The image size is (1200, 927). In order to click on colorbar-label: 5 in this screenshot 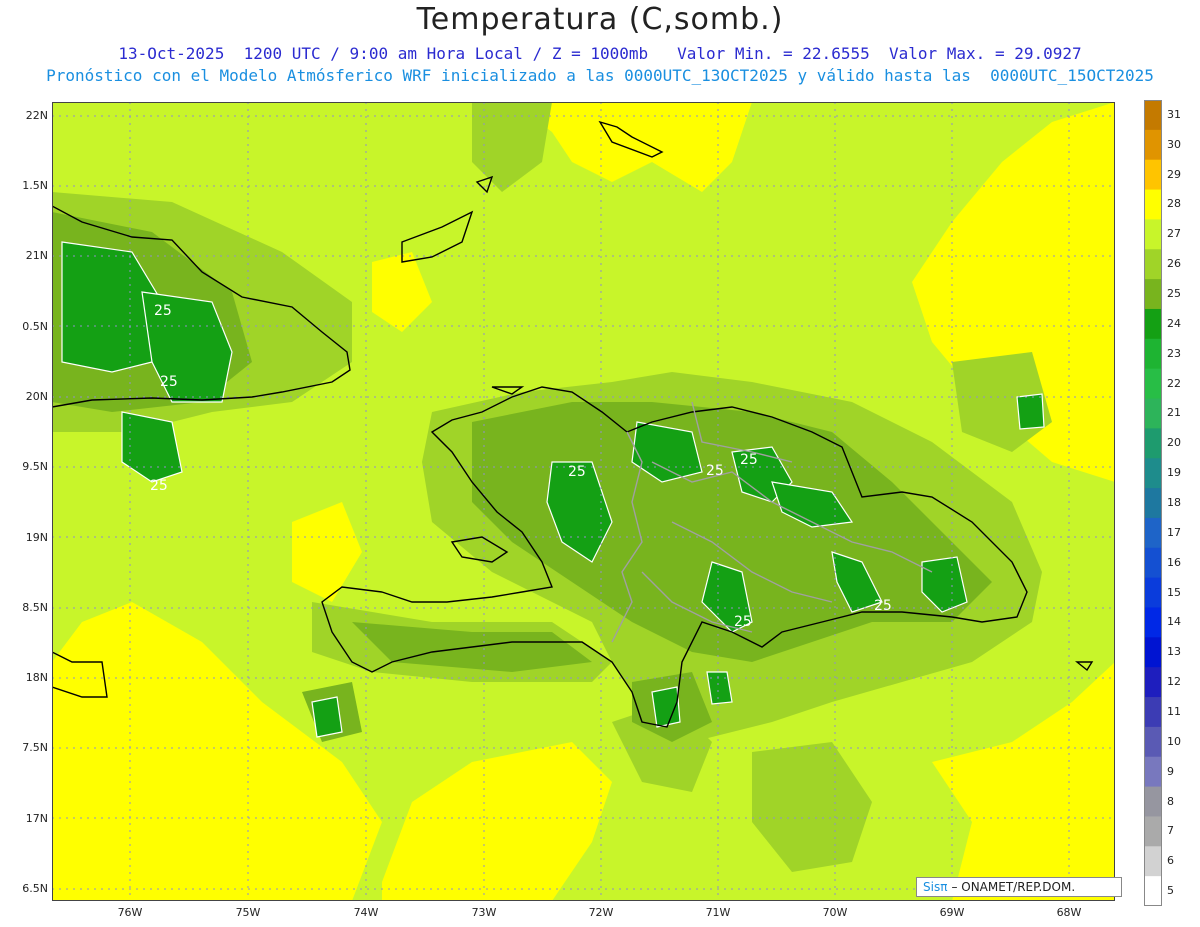, I will do `click(1170, 891)`.